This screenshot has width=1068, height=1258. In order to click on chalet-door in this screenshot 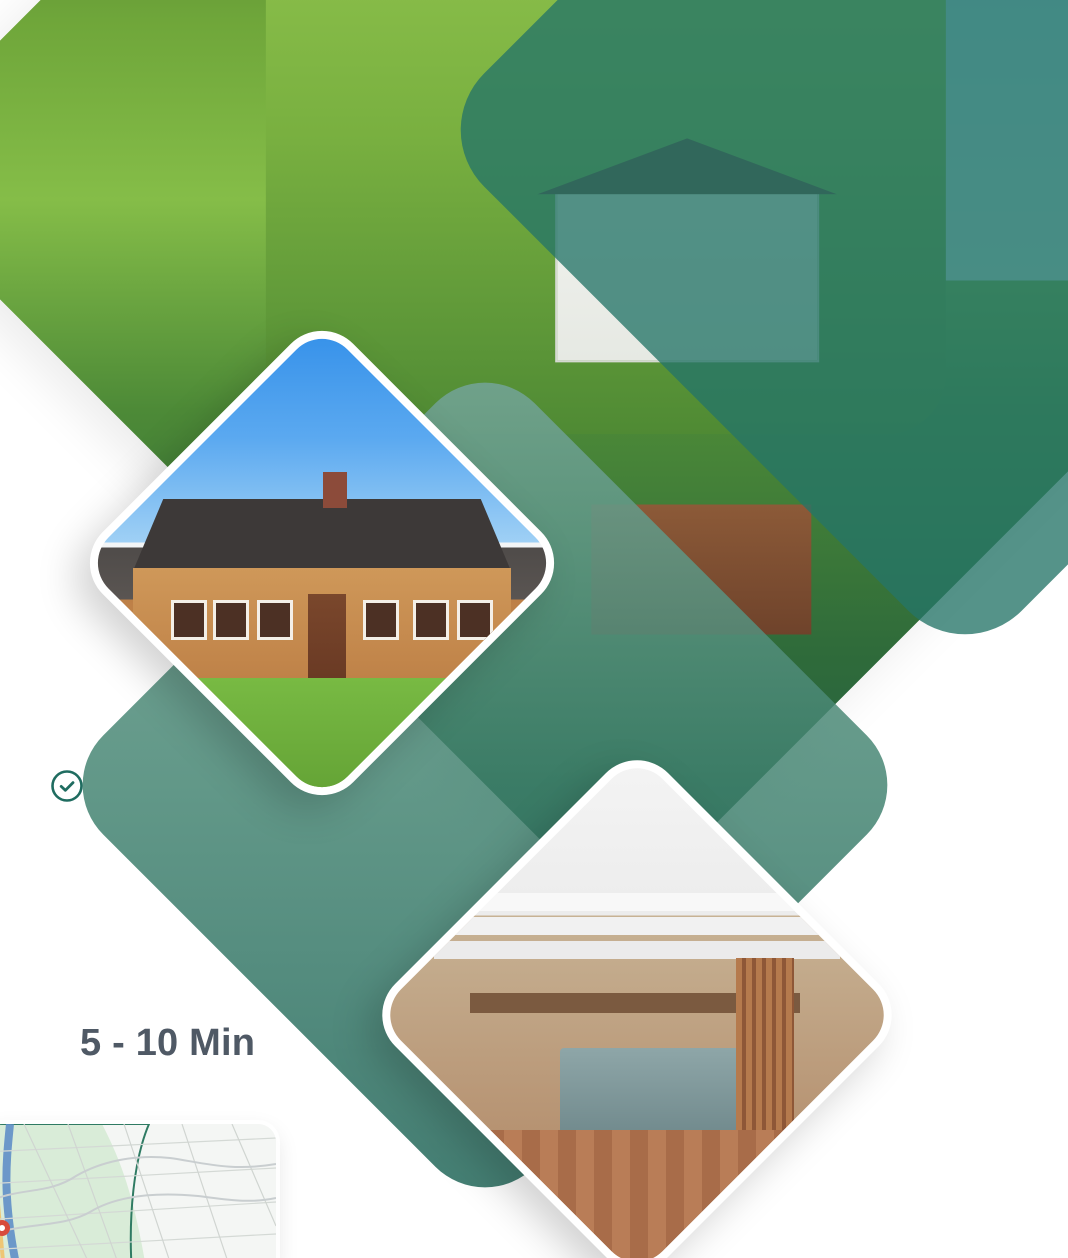, I will do `click(327, 636)`.